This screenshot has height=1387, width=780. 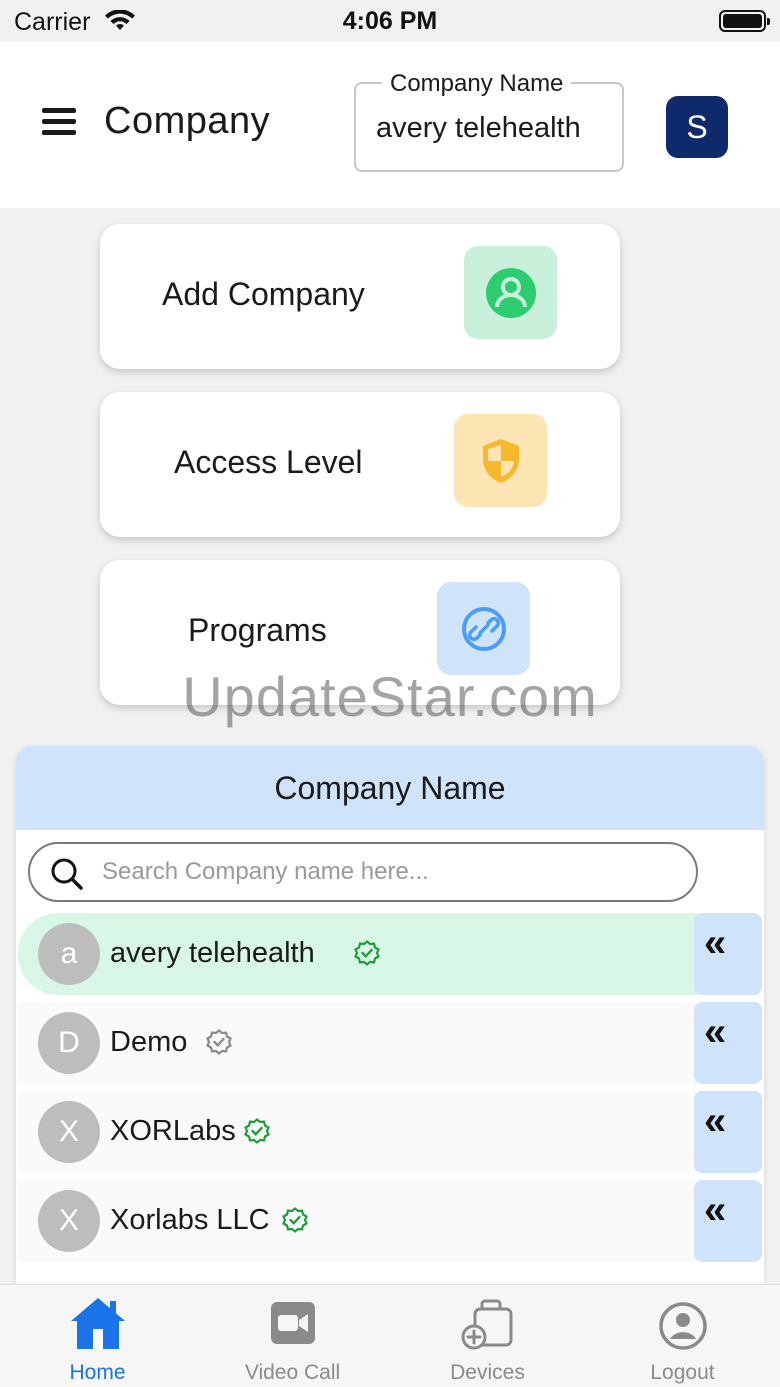 I want to click on company-name-input, so click(x=489, y=128).